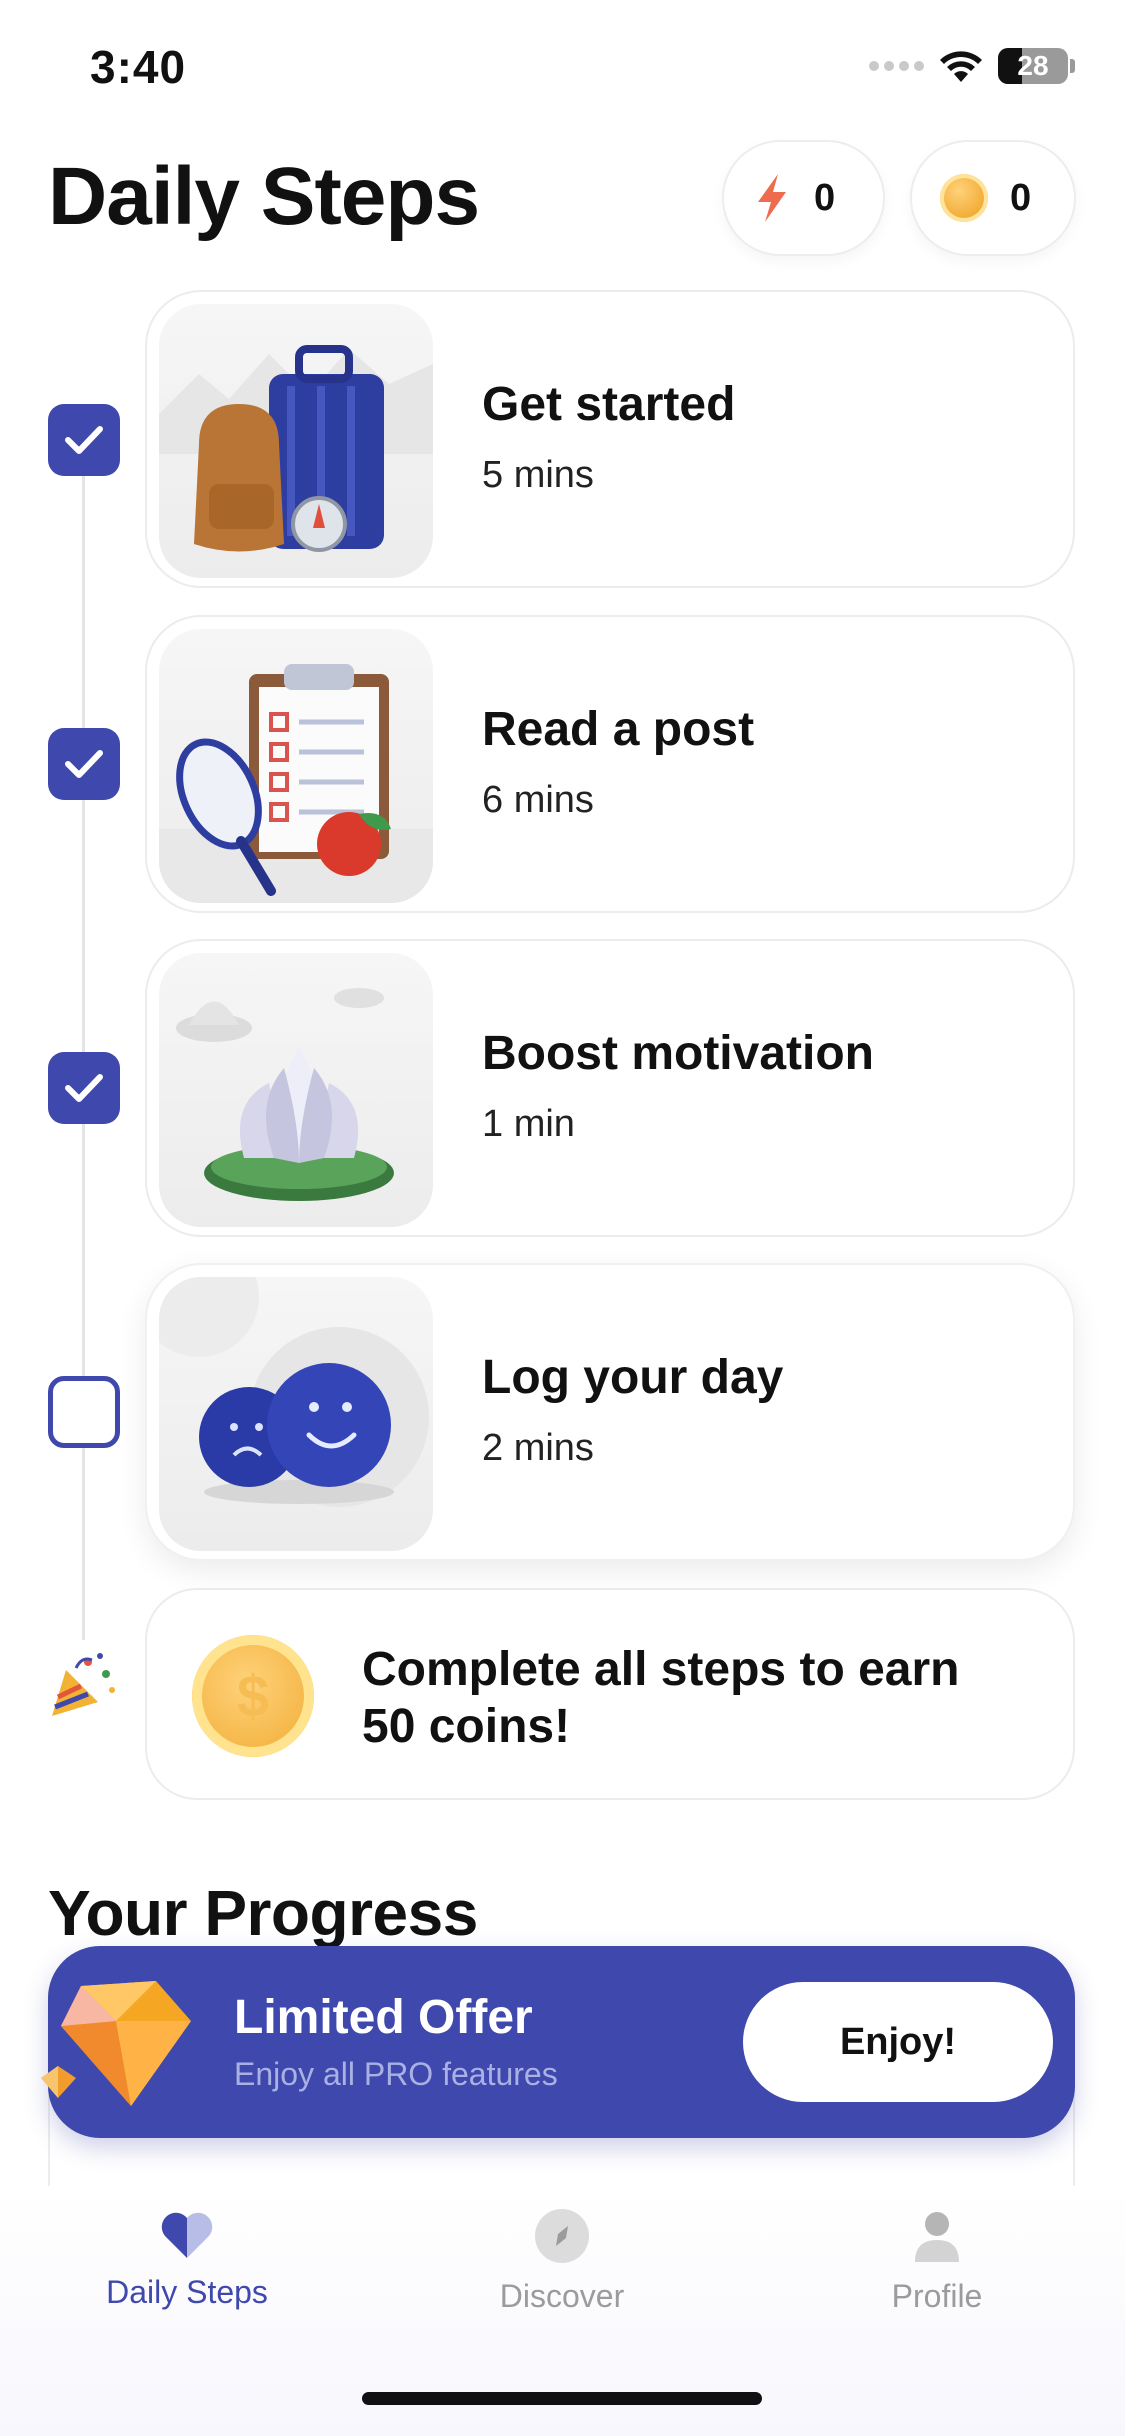  I want to click on step-text: Log your day 2 mins, so click(632, 1410).